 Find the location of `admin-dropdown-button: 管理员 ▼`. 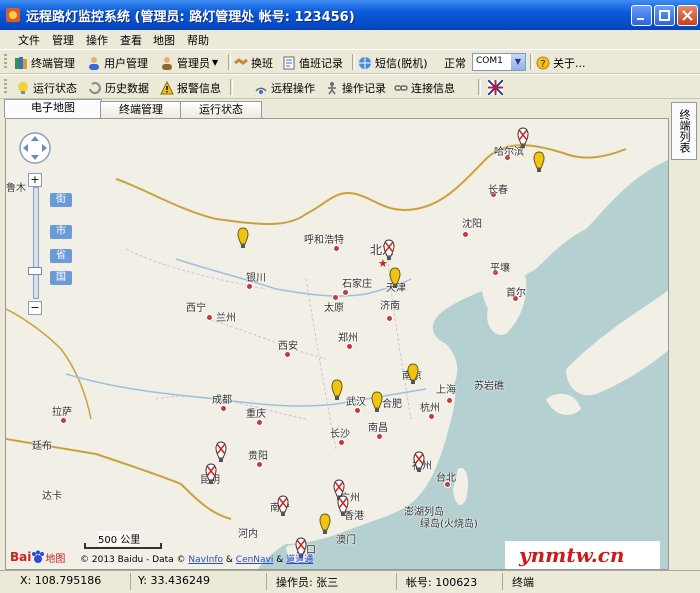

admin-dropdown-button: 管理员 ▼ is located at coordinates (189, 62).